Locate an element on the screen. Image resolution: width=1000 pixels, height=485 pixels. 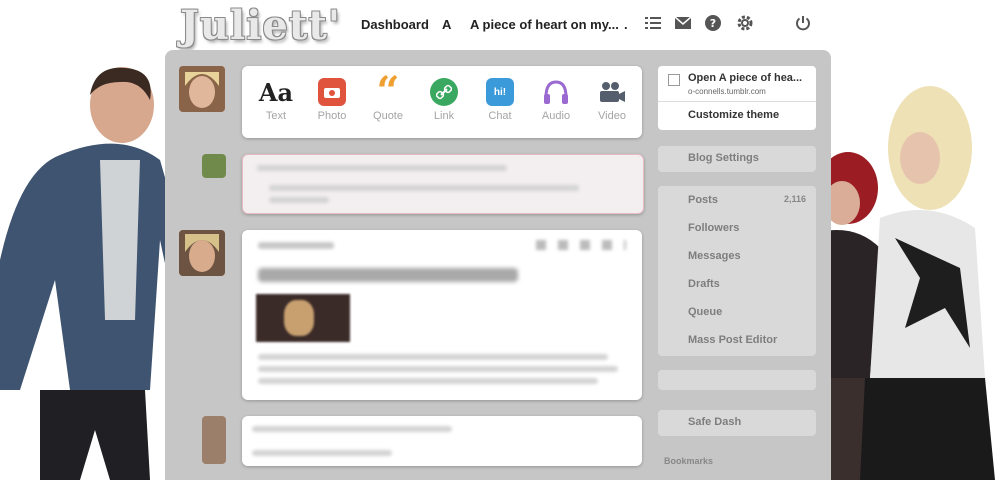
post-chat-button: hi! Chat is located at coordinates (500, 100).